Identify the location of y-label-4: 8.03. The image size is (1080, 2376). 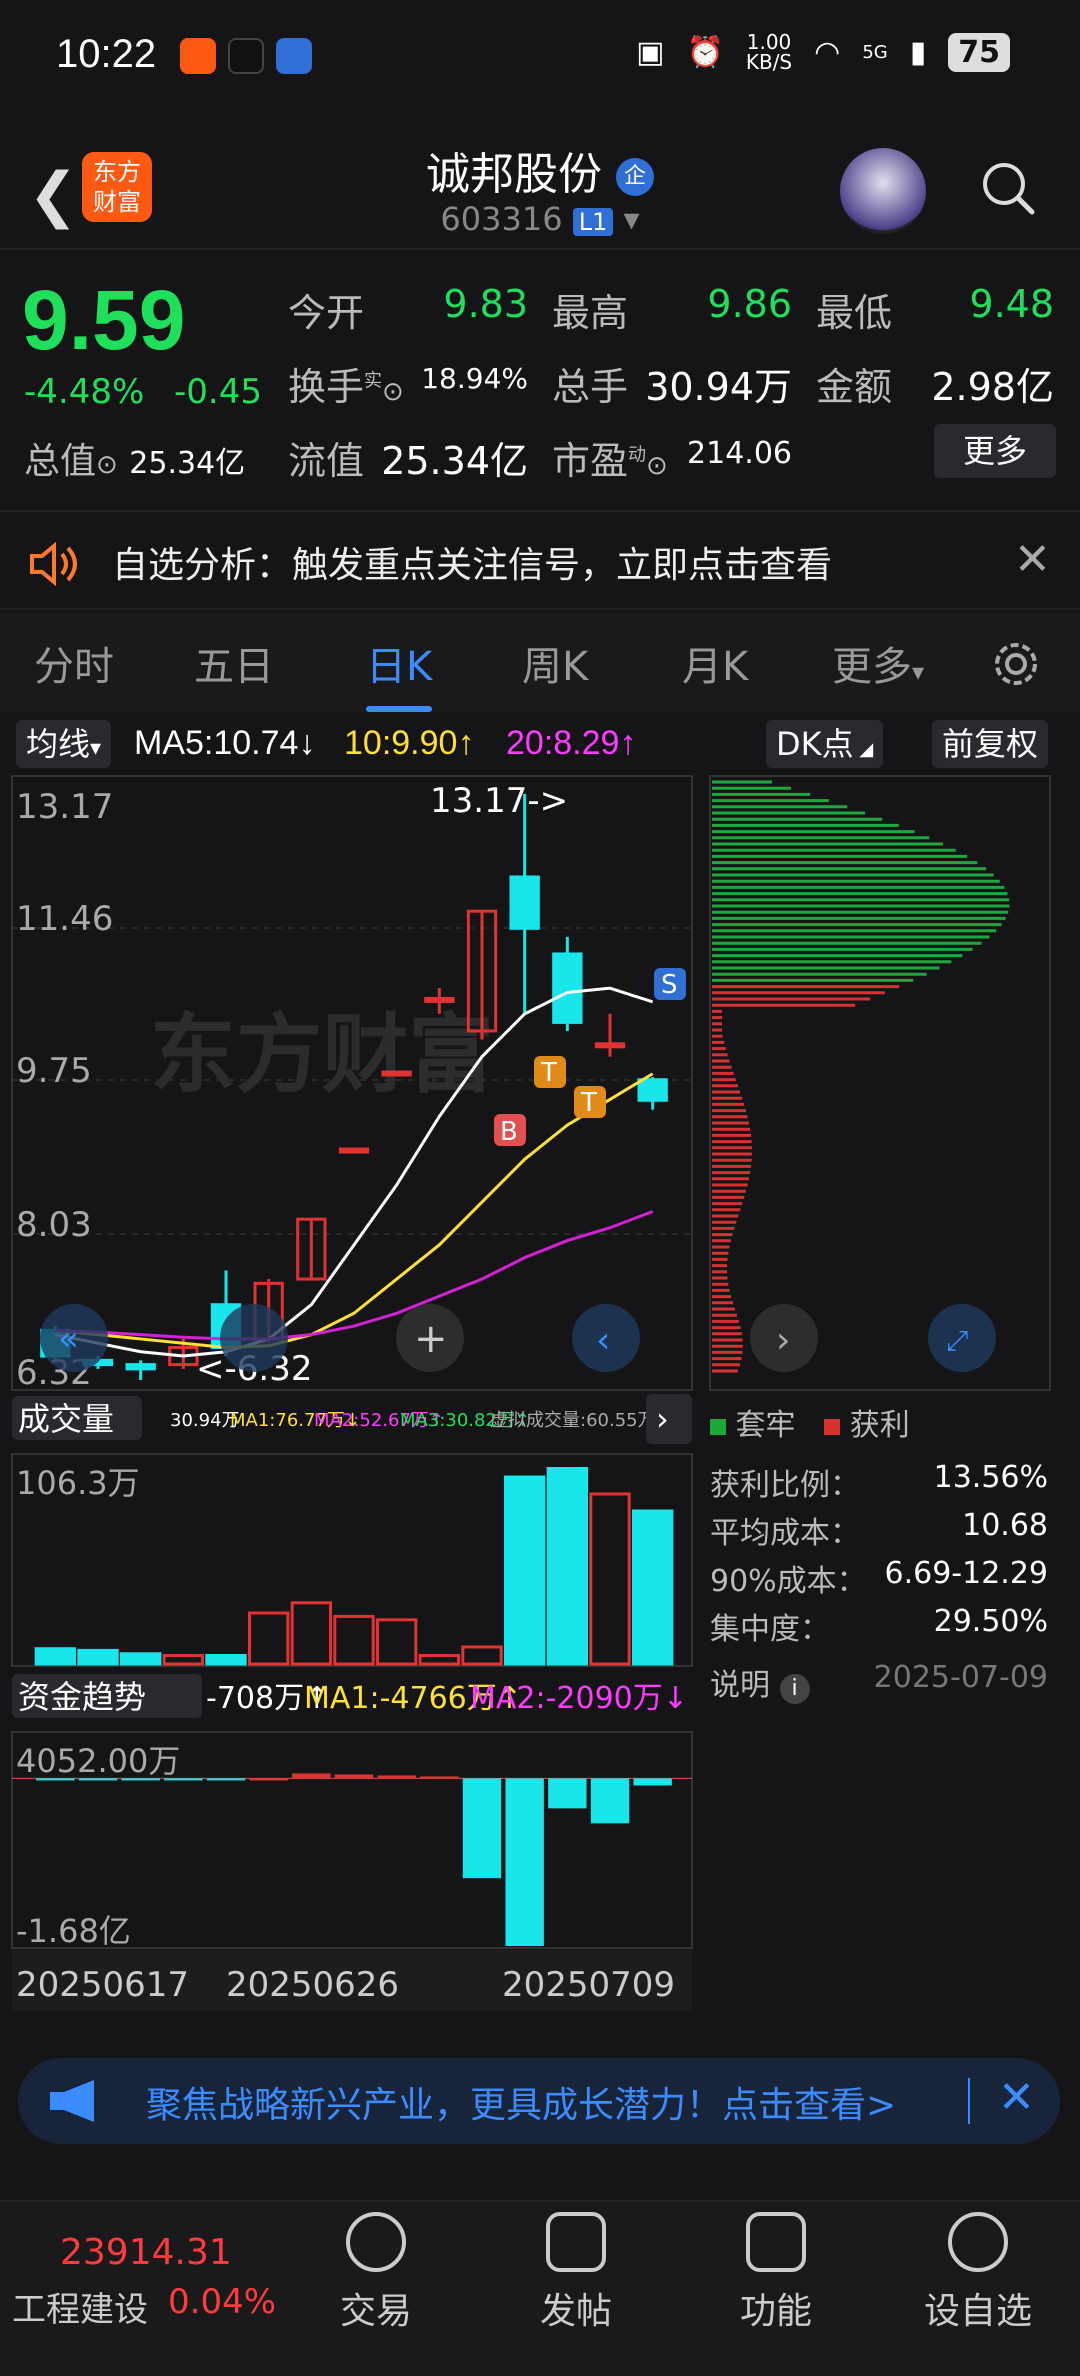
(54, 1225).